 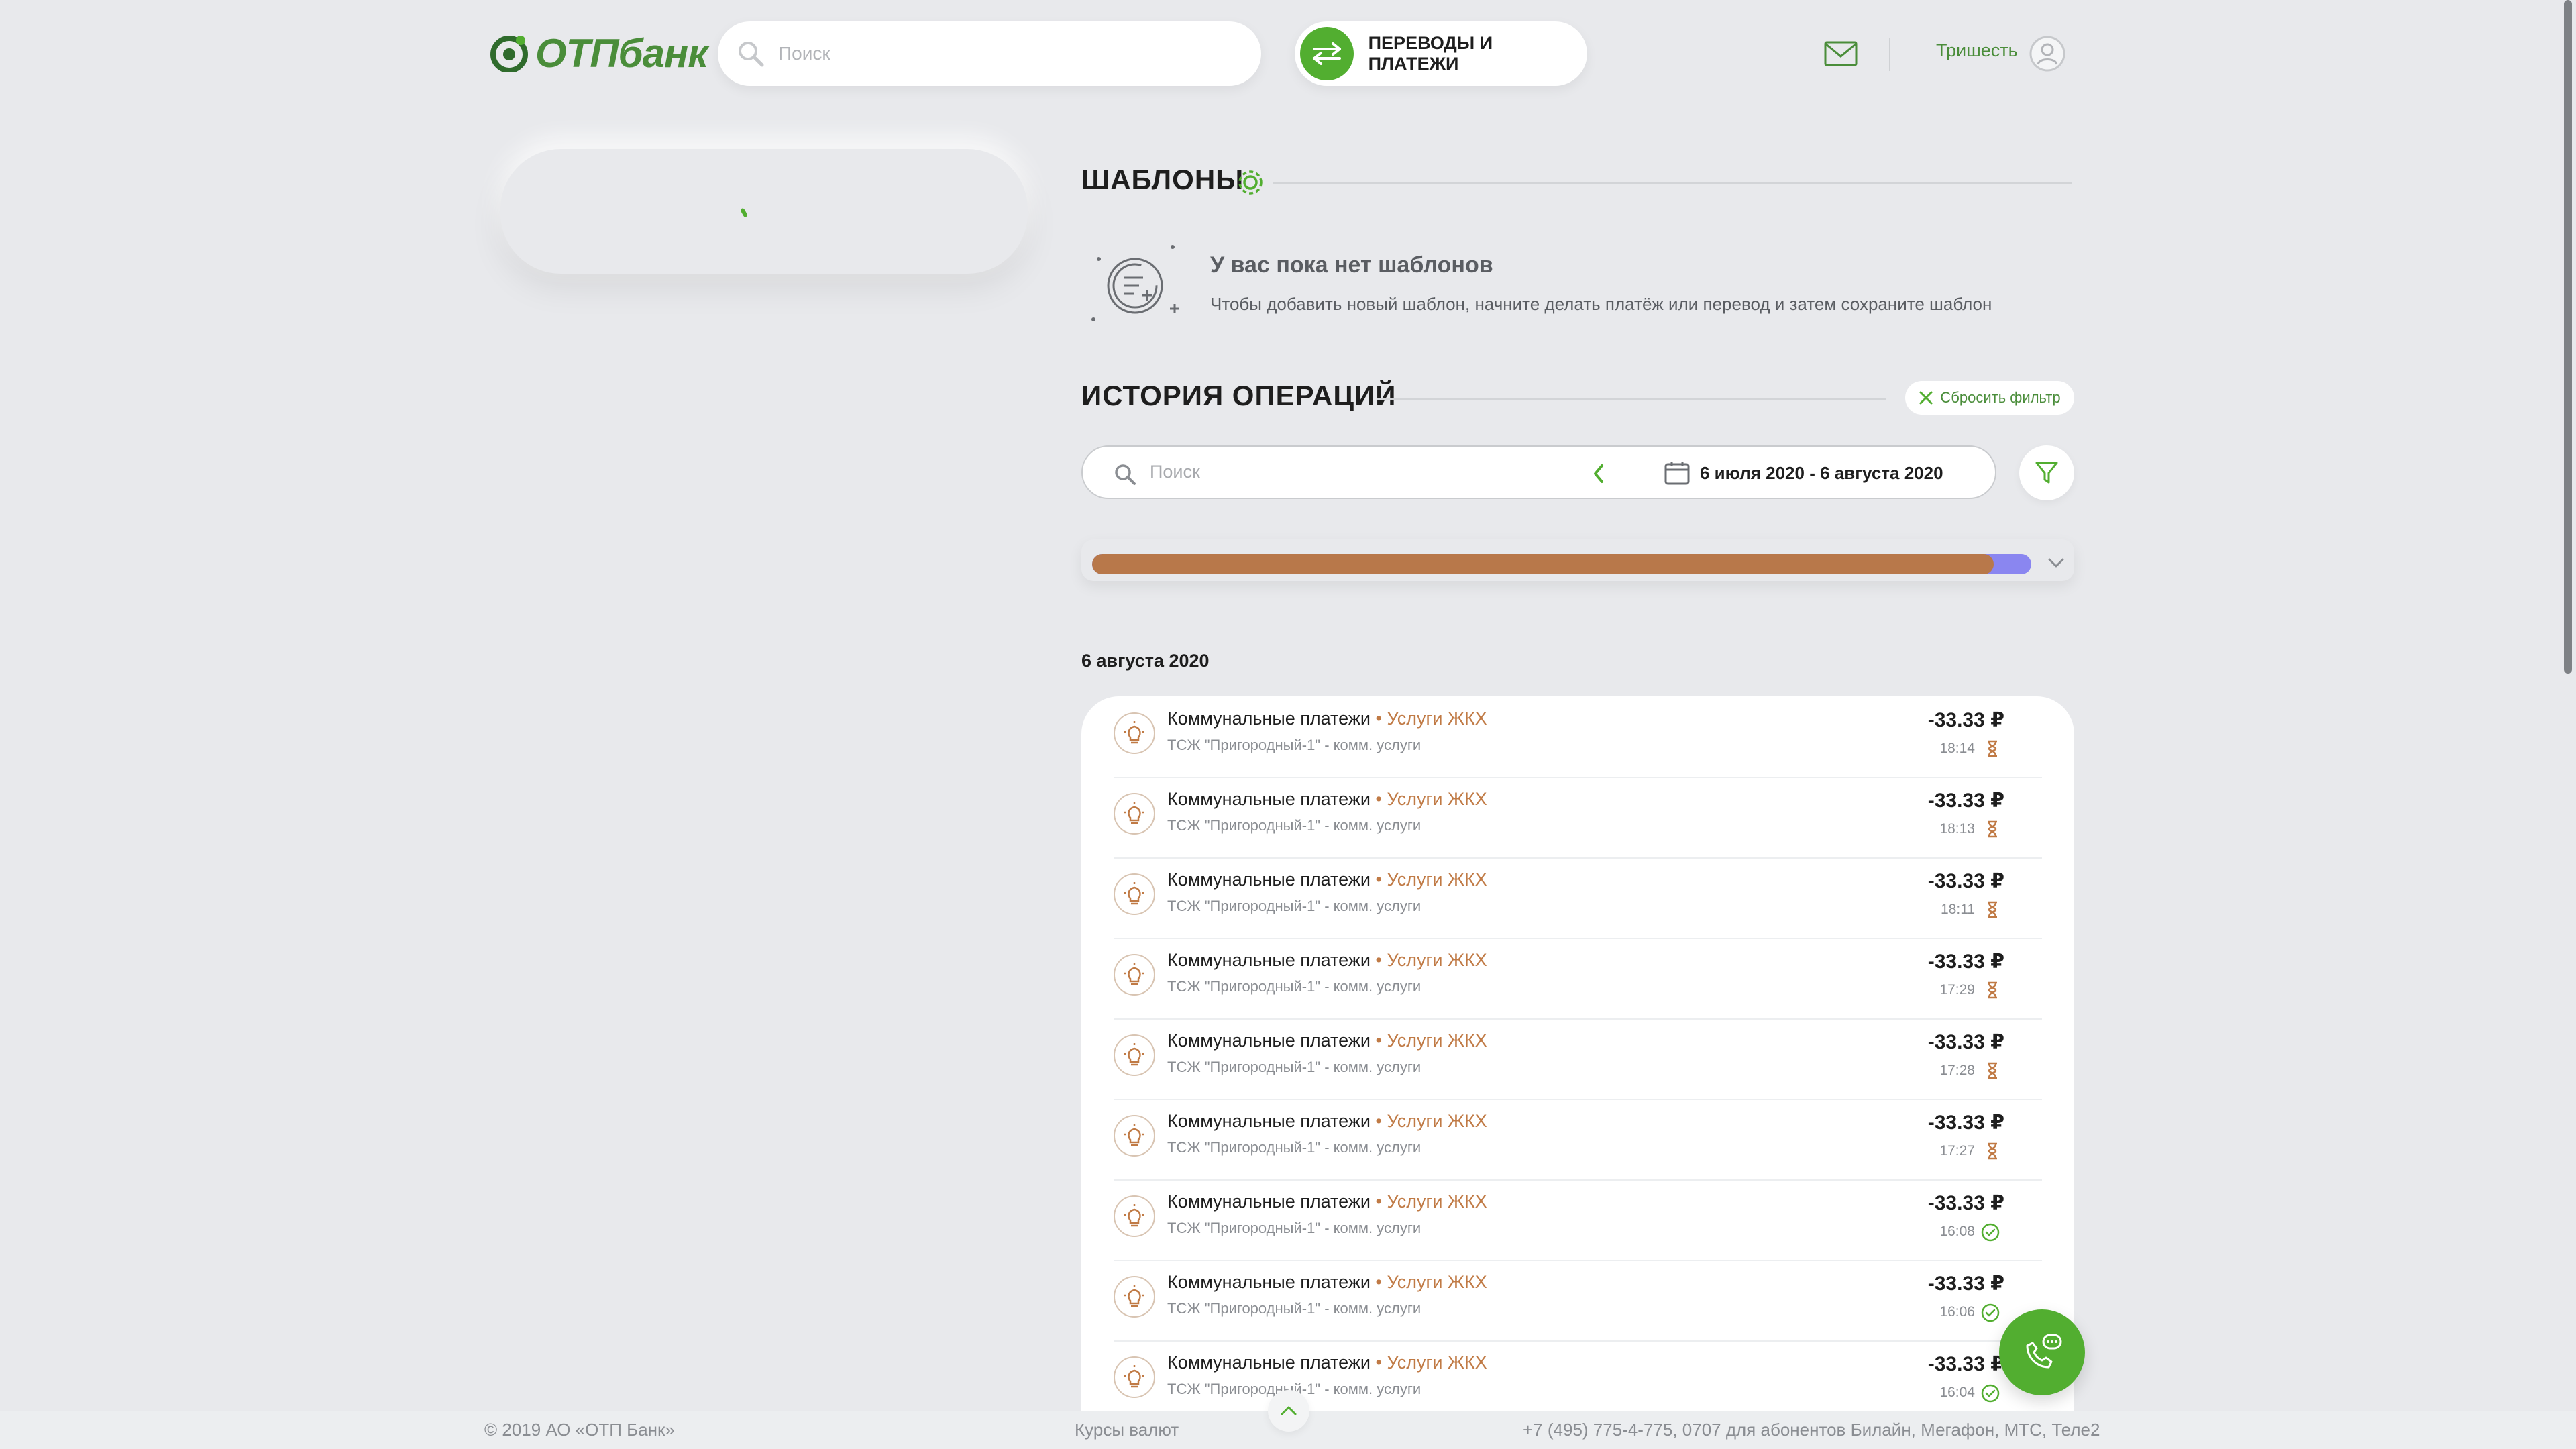 What do you see at coordinates (1957, 1231) in the screenshot?
I see `operation-time: 16:08` at bounding box center [1957, 1231].